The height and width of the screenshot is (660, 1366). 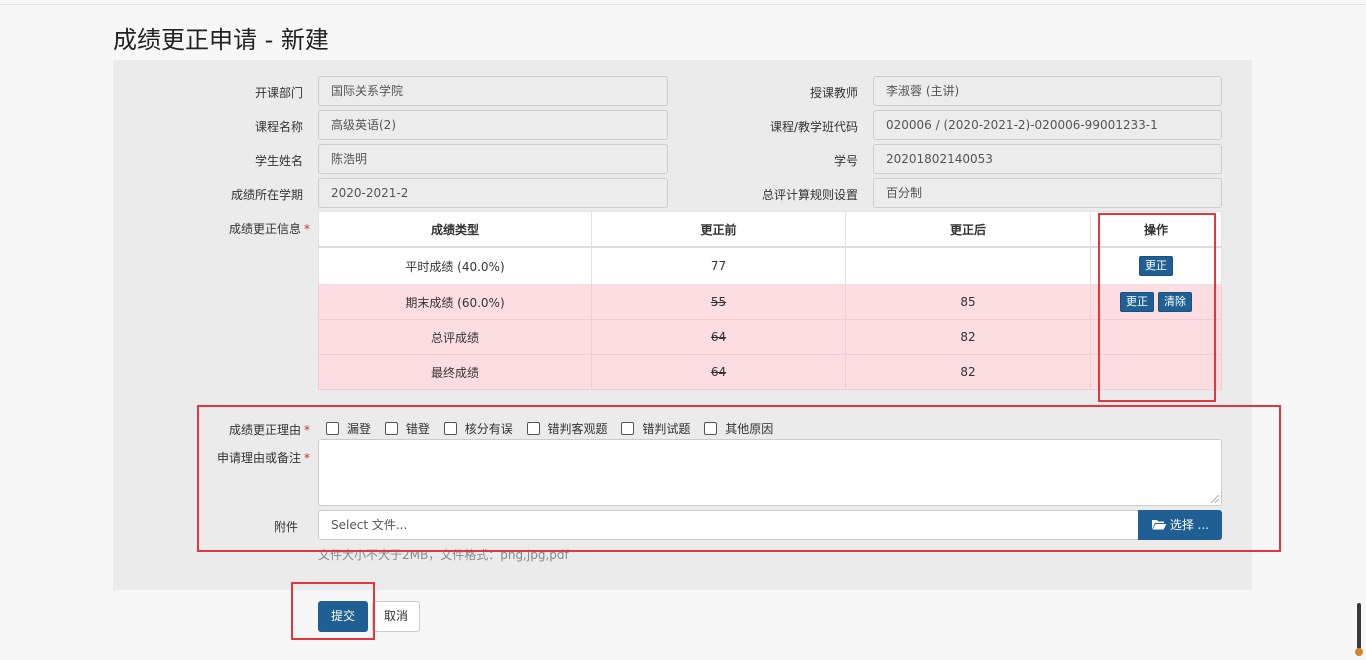 What do you see at coordinates (278, 161) in the screenshot?
I see `student-label: 学生姓名` at bounding box center [278, 161].